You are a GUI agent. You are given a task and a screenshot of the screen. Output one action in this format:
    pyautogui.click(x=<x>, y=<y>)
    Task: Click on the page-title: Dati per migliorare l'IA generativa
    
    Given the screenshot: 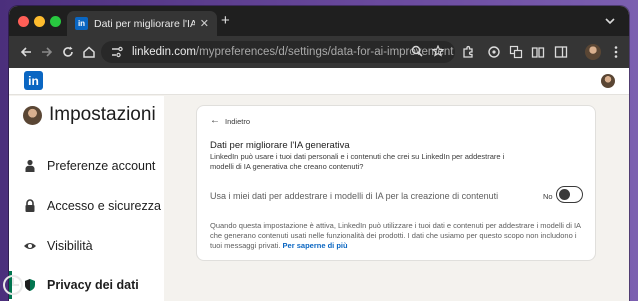 What is the action you would take?
    pyautogui.click(x=280, y=145)
    